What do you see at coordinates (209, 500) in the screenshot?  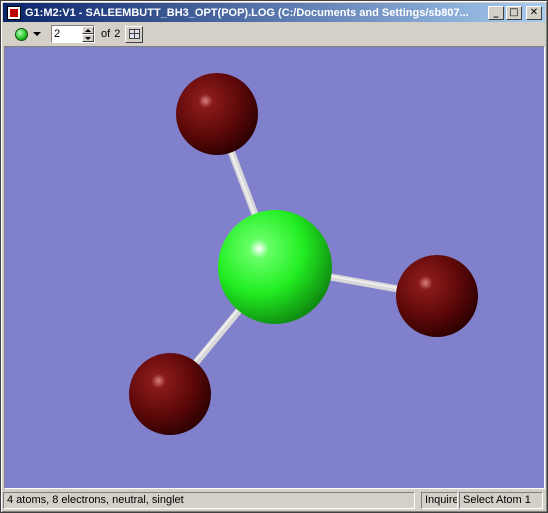 I see `molecule-summary: 4 atoms, 8 electrons, neutral, singlet` at bounding box center [209, 500].